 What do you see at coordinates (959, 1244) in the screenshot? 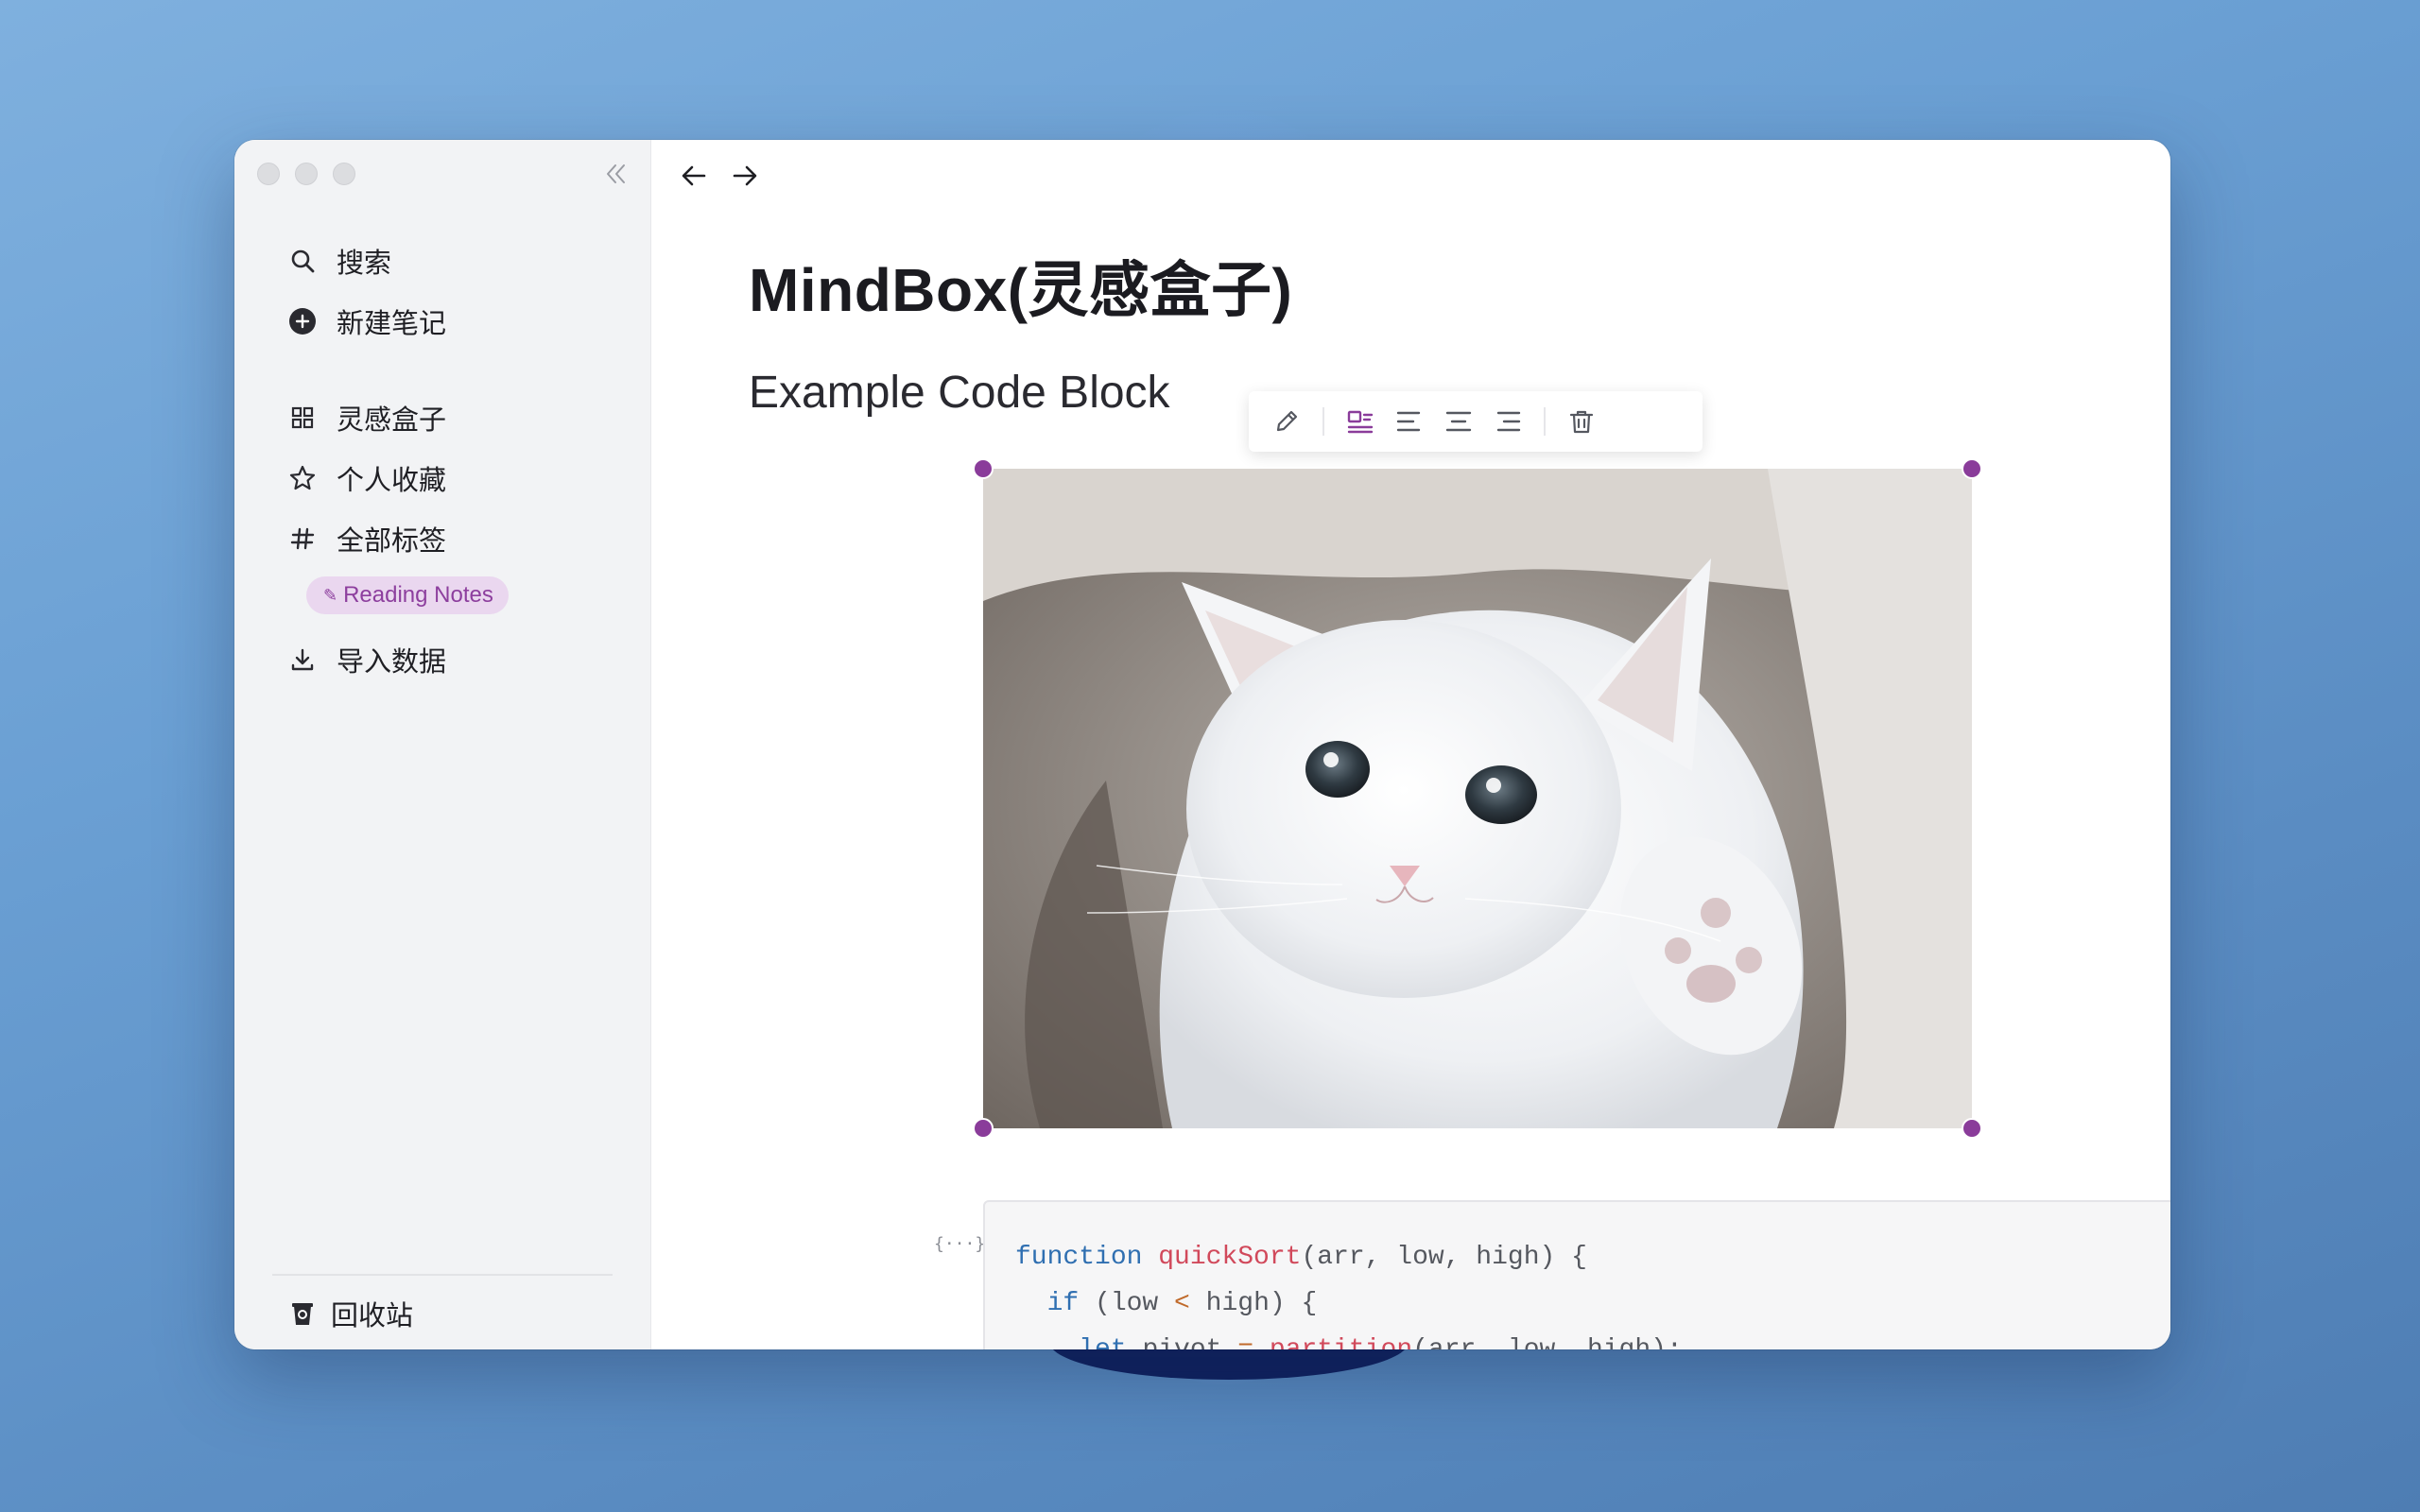
I see `code-block-icon: {···}` at bounding box center [959, 1244].